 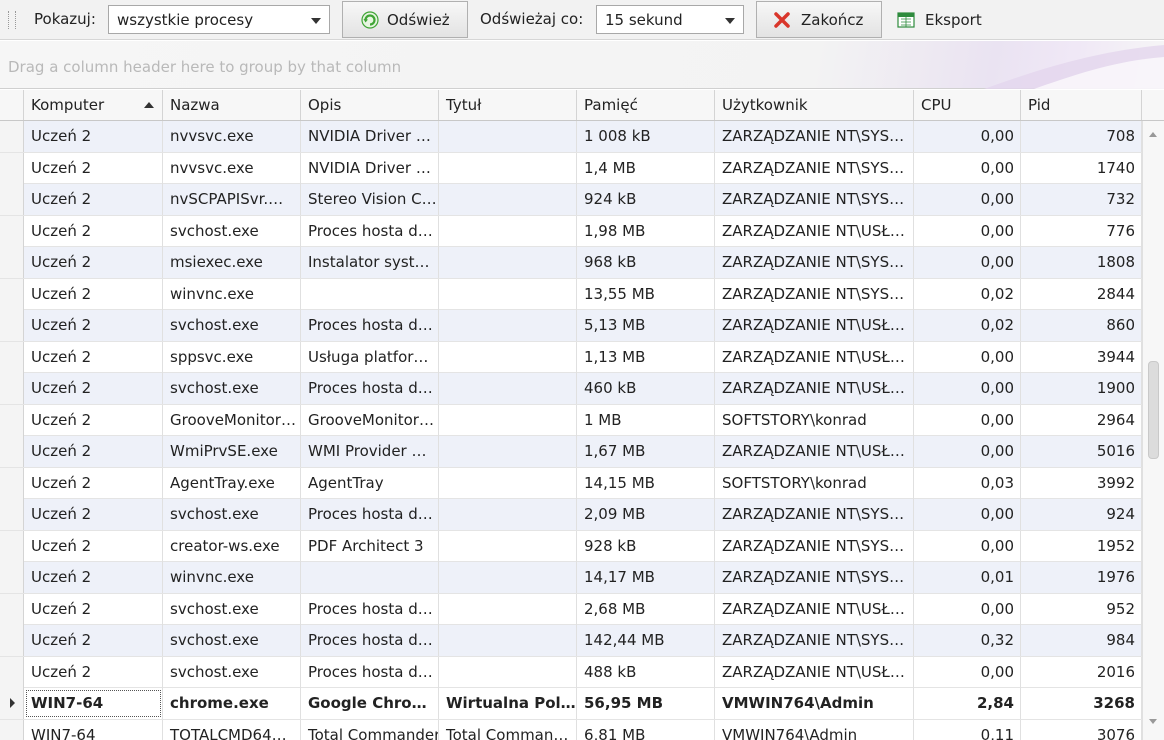 I want to click on cell-pid: 3944, so click(x=1081, y=357).